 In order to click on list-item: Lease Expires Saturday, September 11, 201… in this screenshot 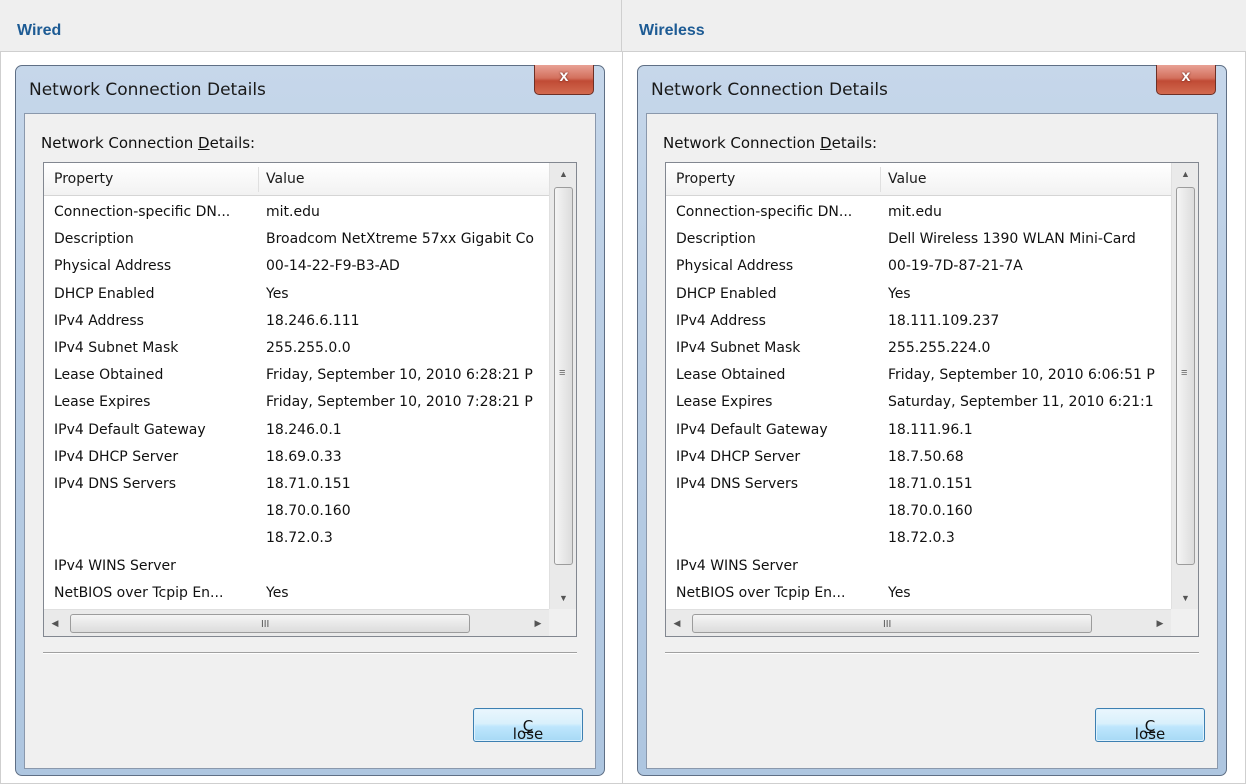, I will do `click(918, 402)`.